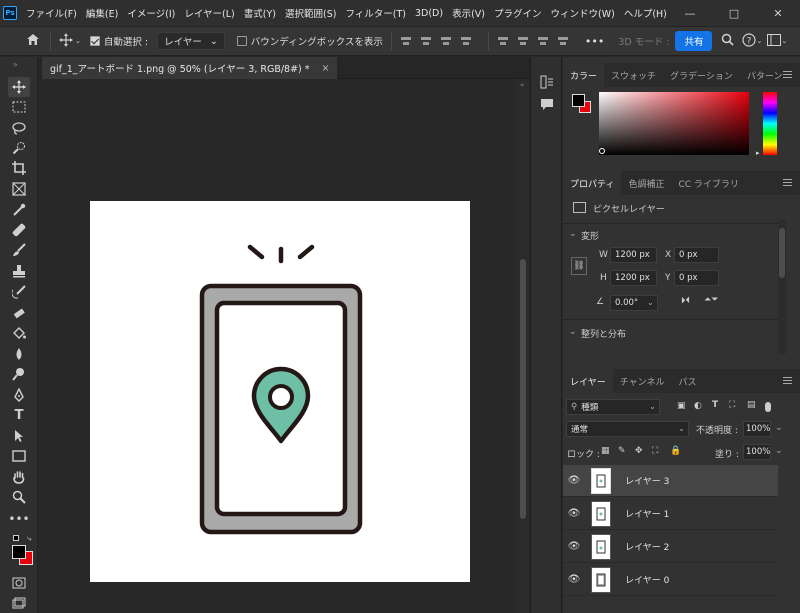 The width and height of the screenshot is (800, 613). What do you see at coordinates (466, 41) in the screenshot?
I see `distribute-horizontal-icon` at bounding box center [466, 41].